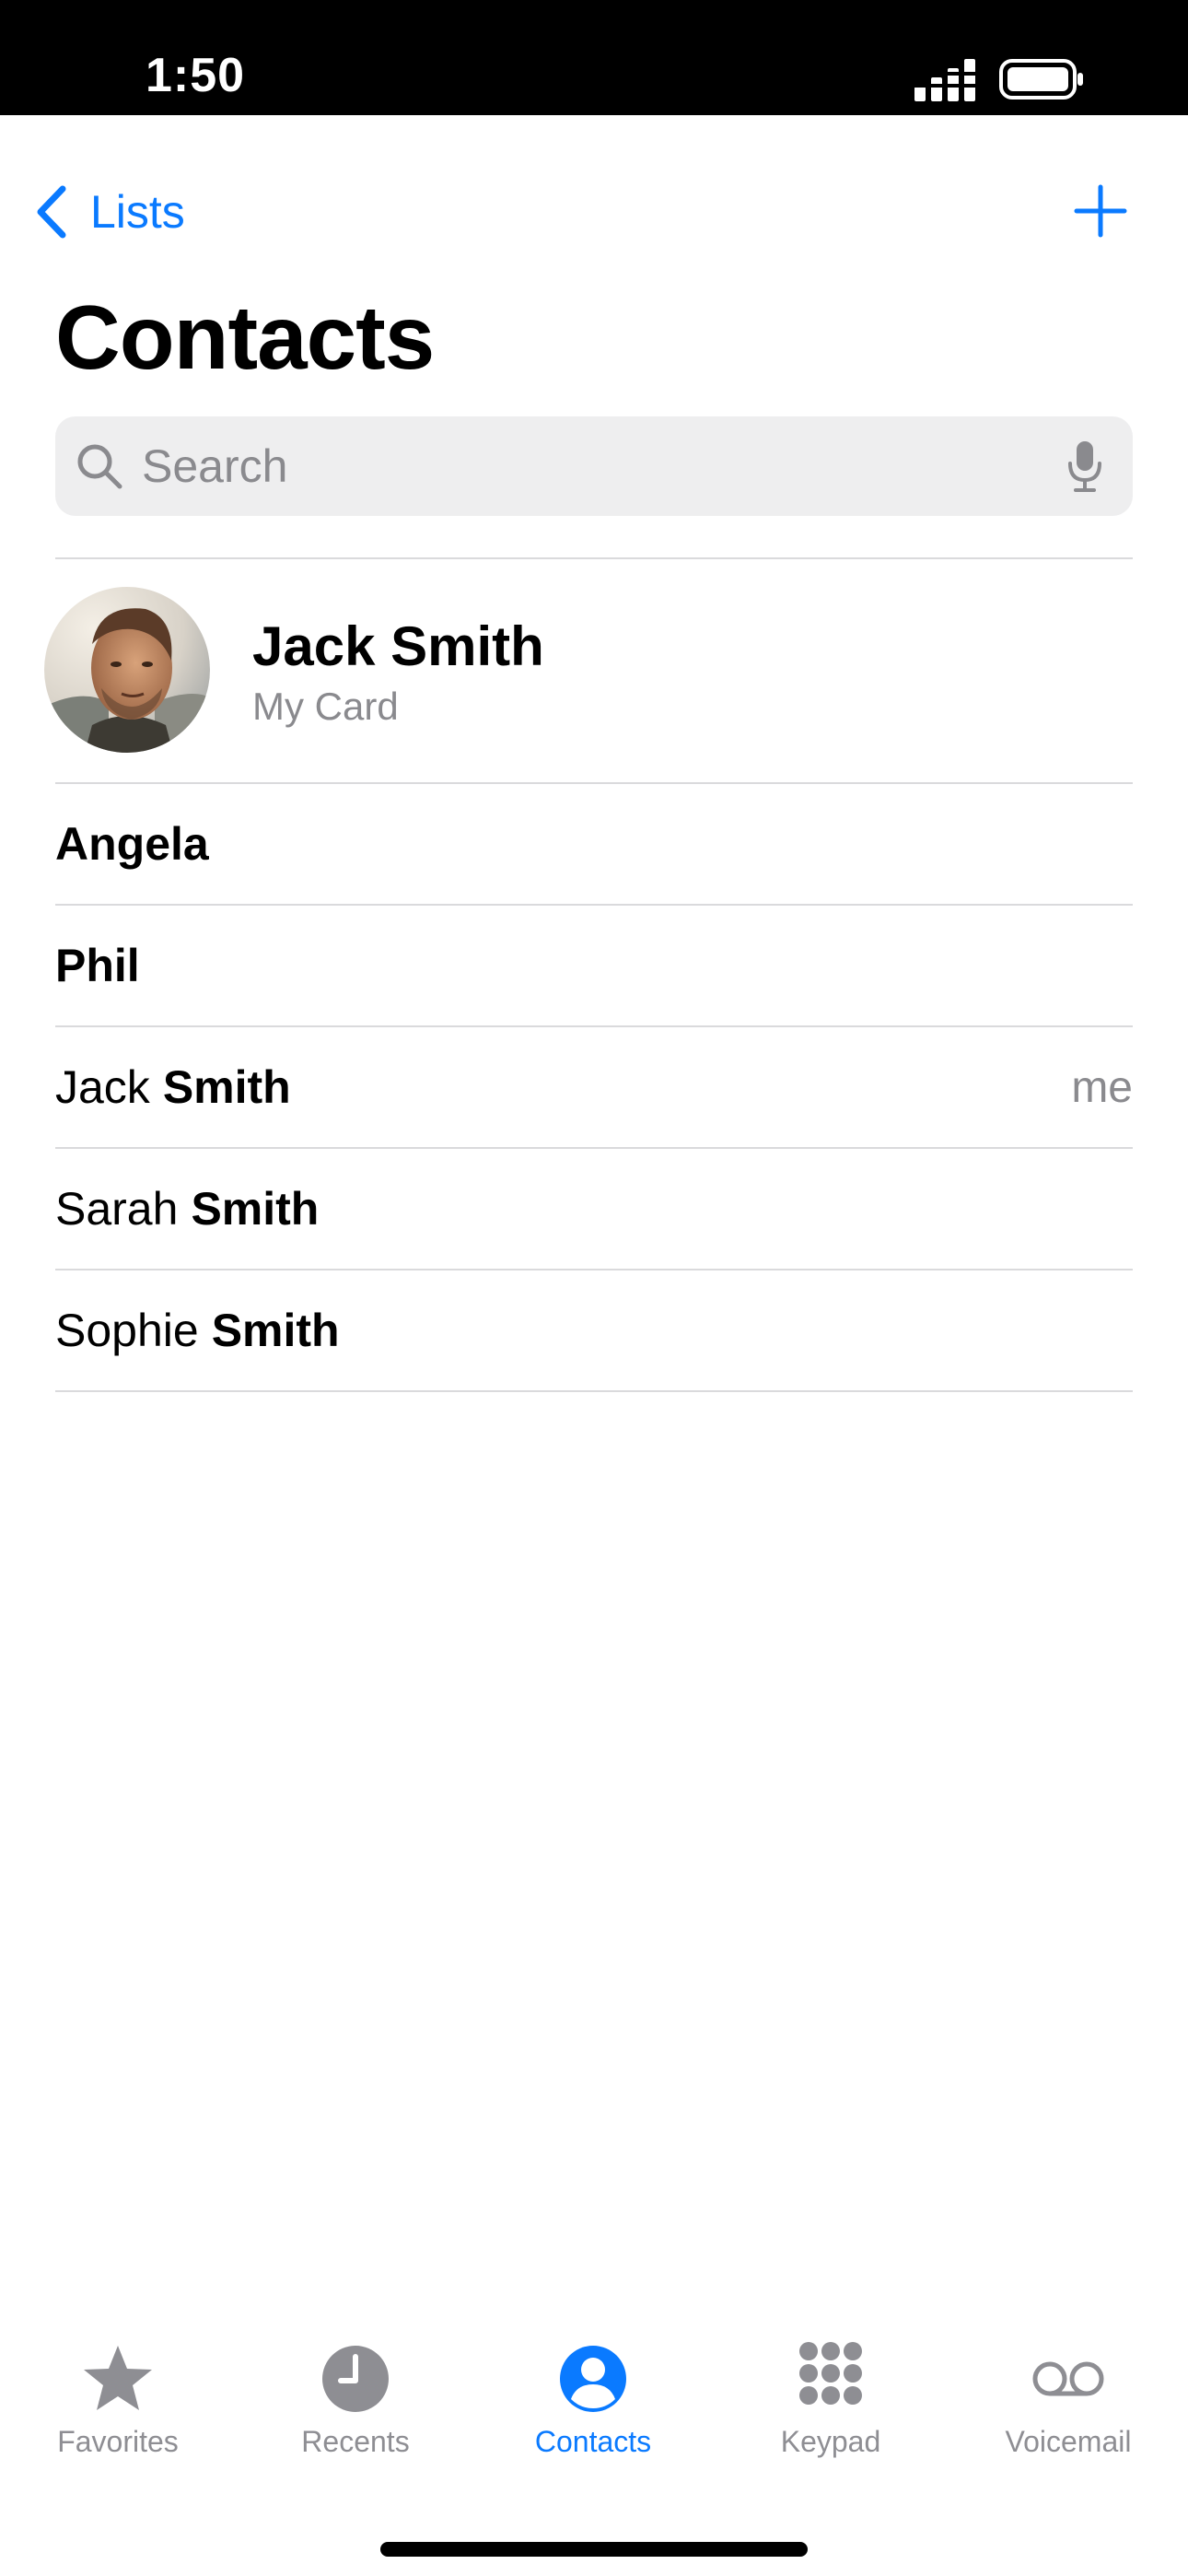 This screenshot has width=1188, height=2576. What do you see at coordinates (1102, 1087) in the screenshot?
I see `me-tag: me` at bounding box center [1102, 1087].